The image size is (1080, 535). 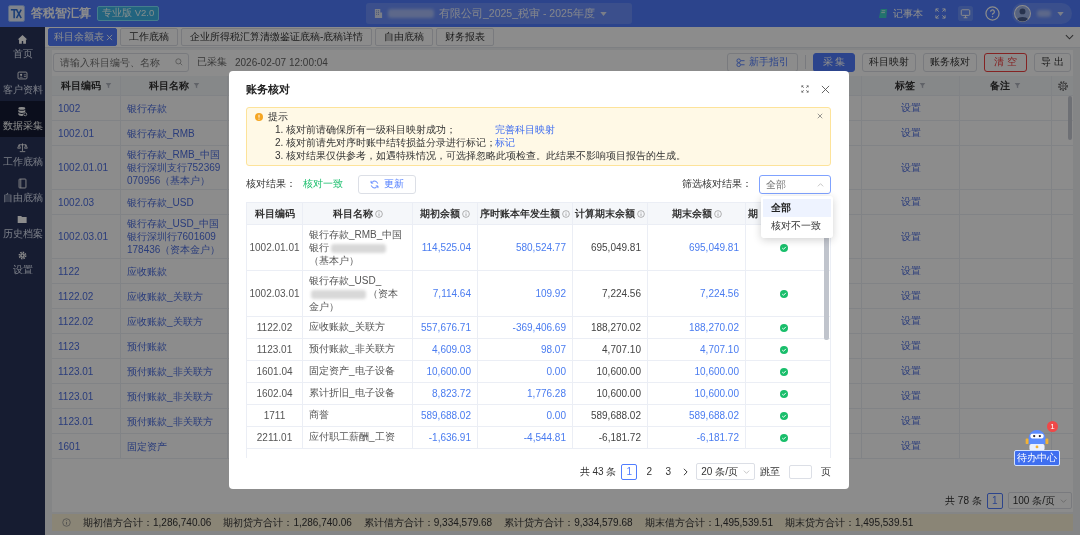 I want to click on amount-link: 1,776.28, so click(x=546, y=393).